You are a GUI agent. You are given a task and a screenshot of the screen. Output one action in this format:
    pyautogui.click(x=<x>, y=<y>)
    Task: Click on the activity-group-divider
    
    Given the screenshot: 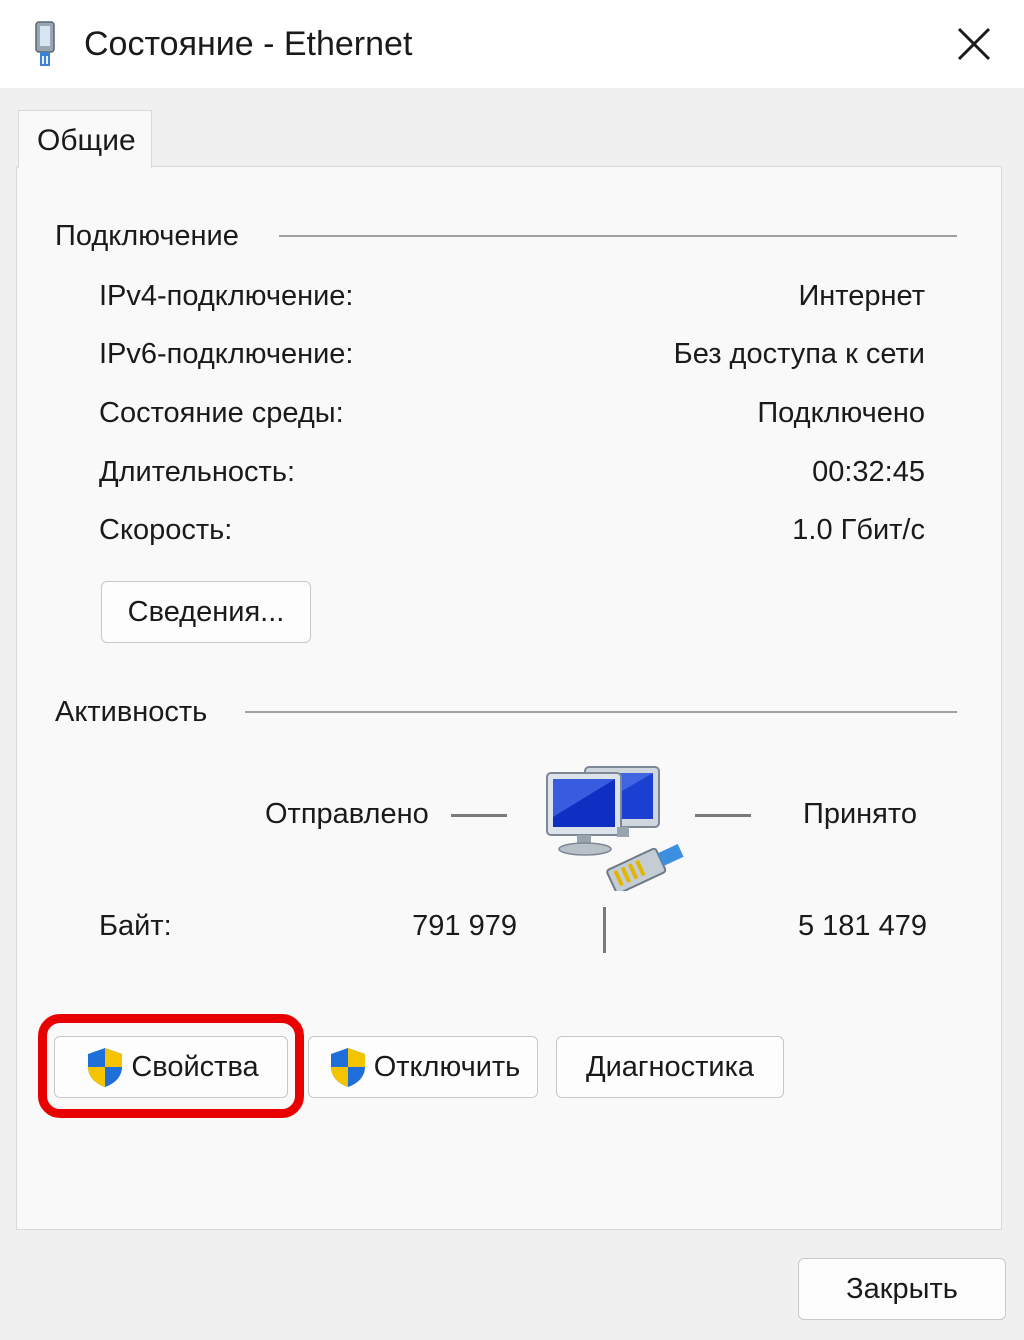 What is the action you would take?
    pyautogui.click(x=601, y=712)
    